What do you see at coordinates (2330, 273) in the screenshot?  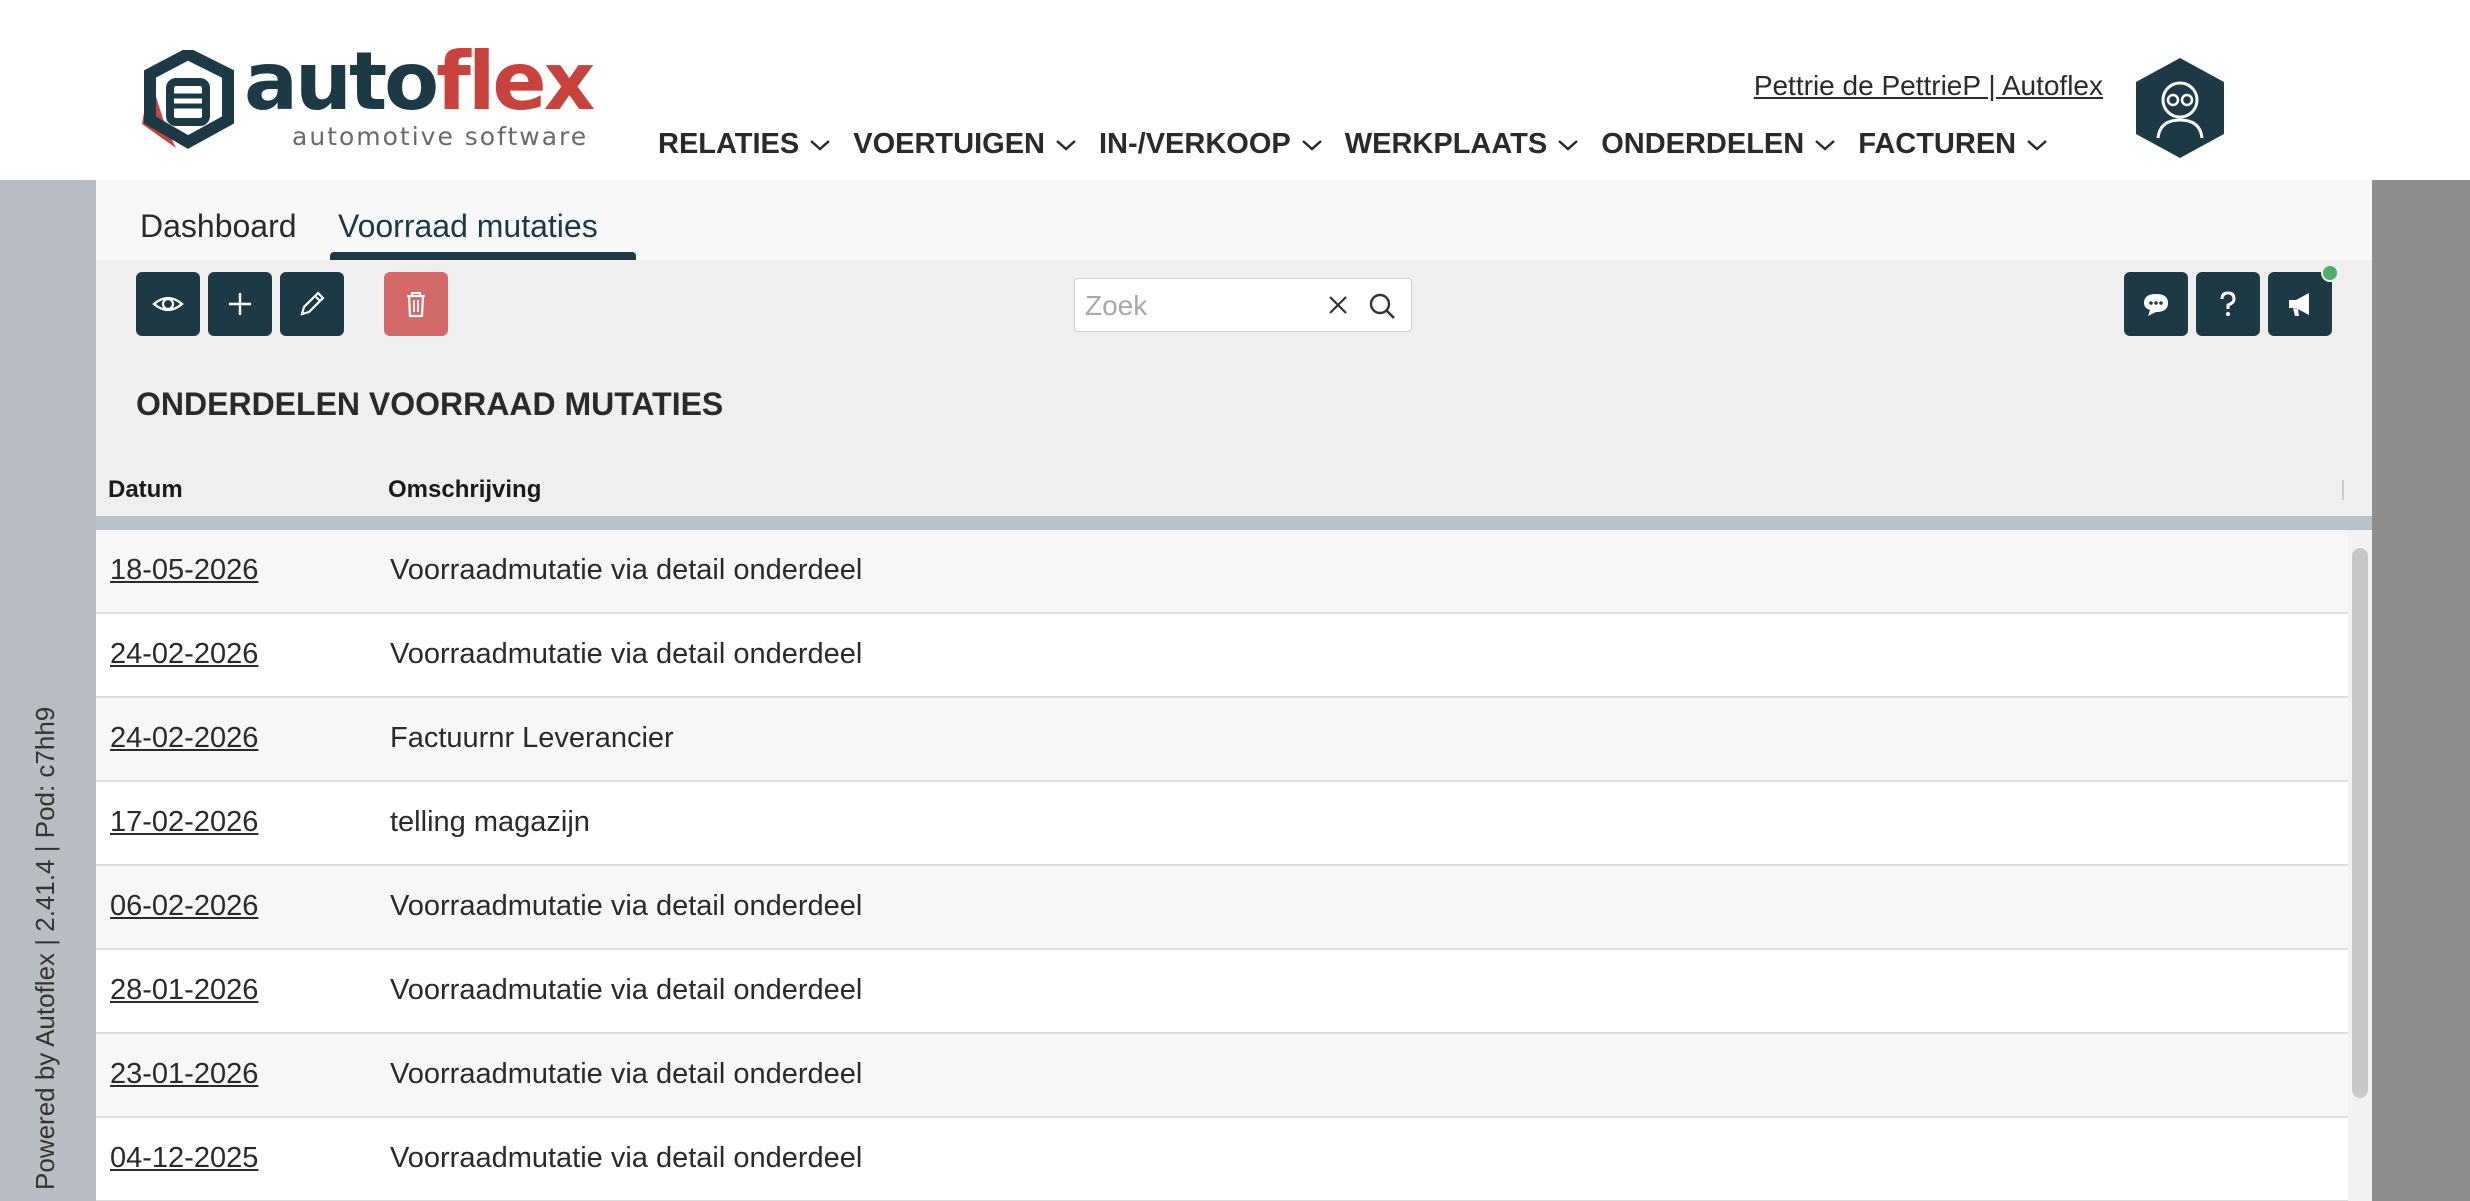 I see `notification-dot` at bounding box center [2330, 273].